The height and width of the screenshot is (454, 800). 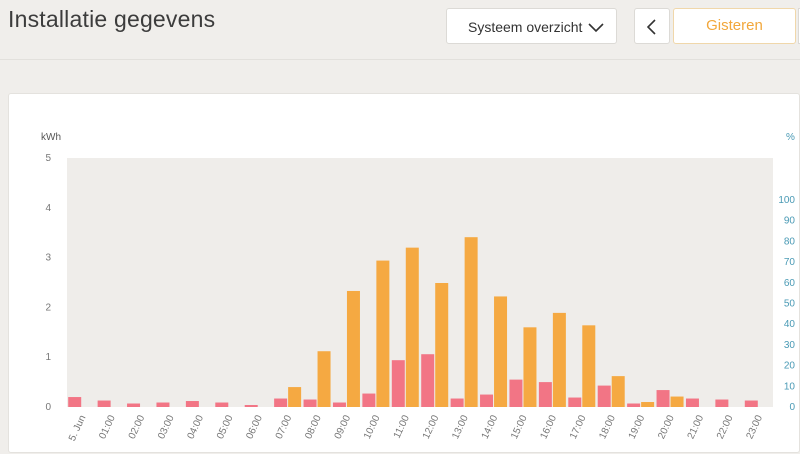 I want to click on x-axis-tick-label: 02:00, so click(x=137, y=427).